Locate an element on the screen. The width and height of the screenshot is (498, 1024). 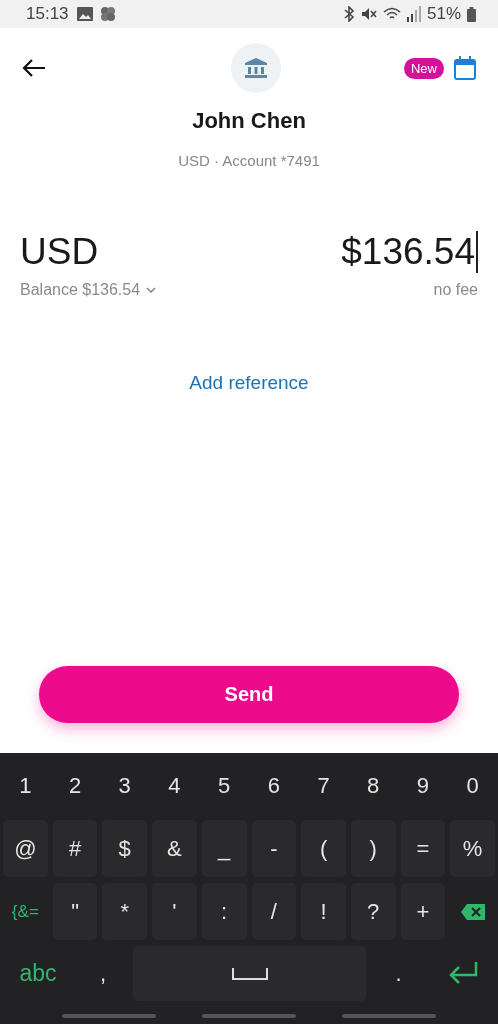
keyboard-key: @ is located at coordinates (25, 848).